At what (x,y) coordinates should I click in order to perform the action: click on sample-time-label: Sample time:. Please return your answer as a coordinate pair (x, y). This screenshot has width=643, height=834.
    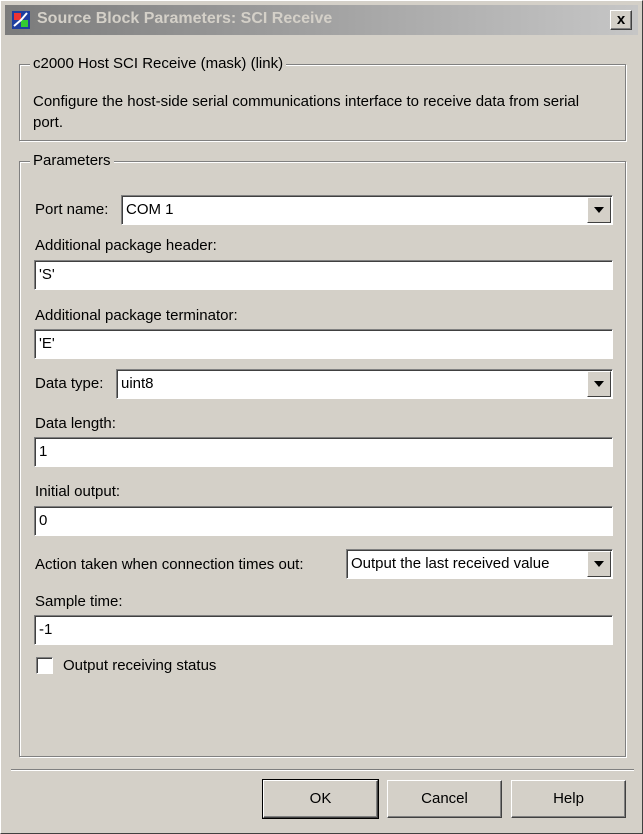
    Looking at the image, I should click on (79, 601).